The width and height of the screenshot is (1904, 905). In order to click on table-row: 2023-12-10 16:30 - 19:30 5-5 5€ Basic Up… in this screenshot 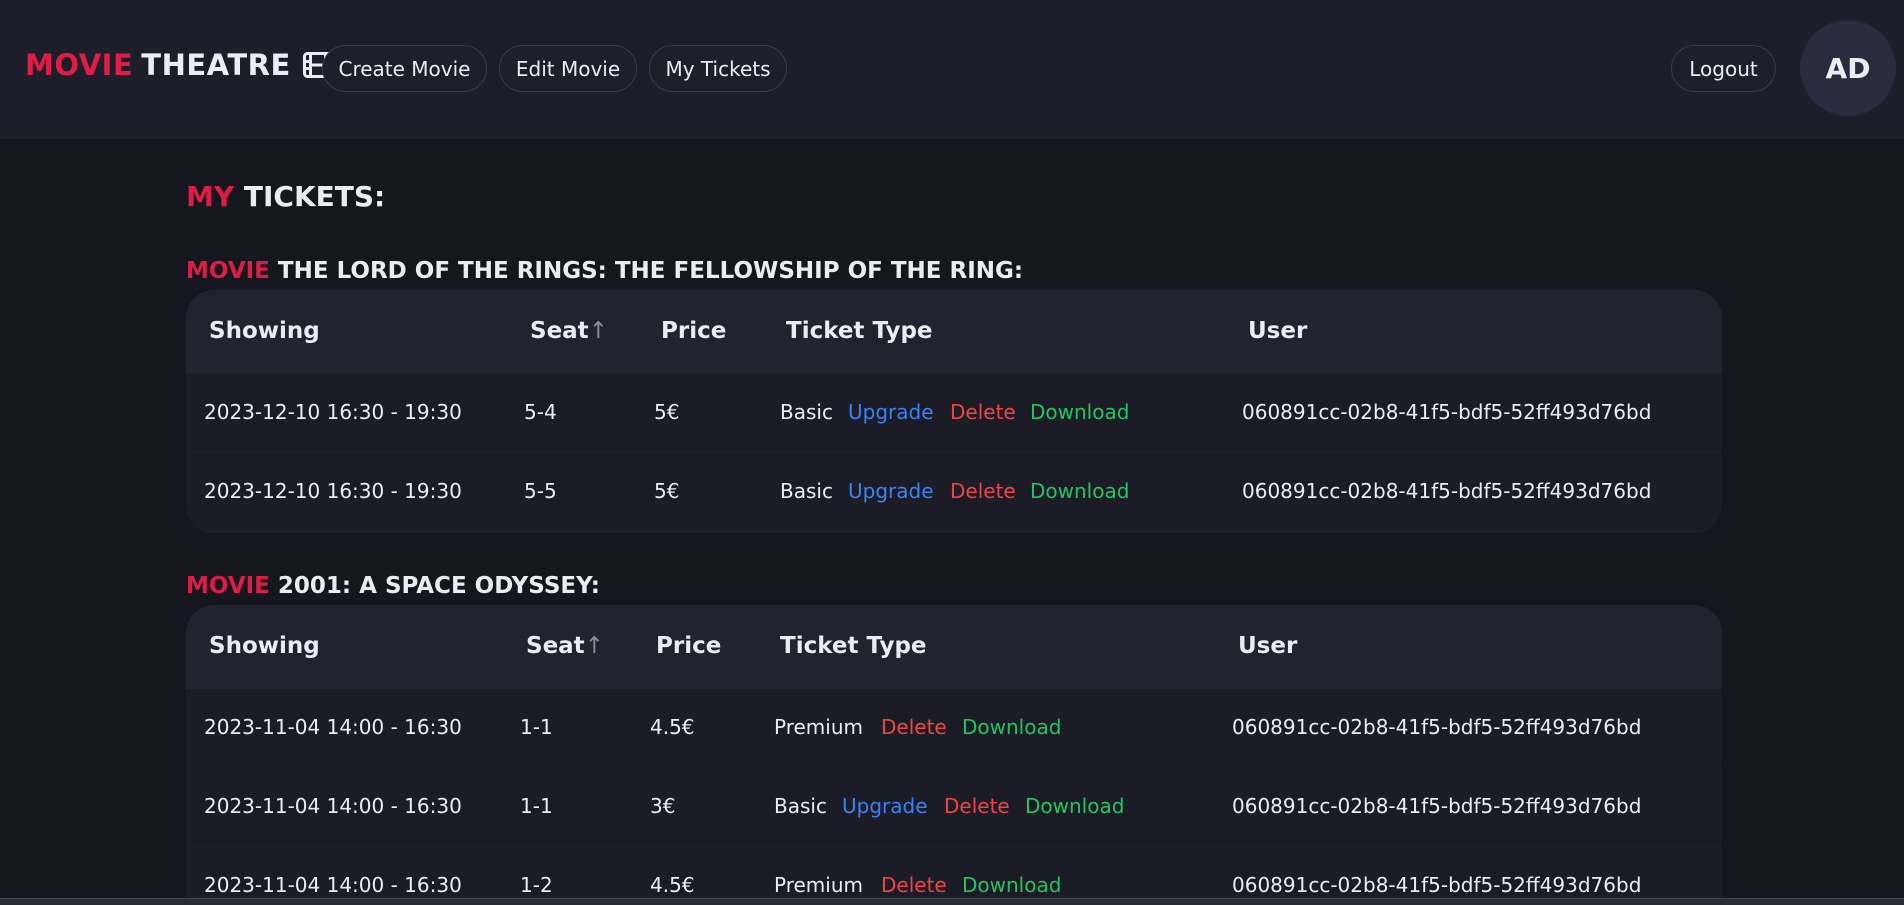, I will do `click(954, 492)`.